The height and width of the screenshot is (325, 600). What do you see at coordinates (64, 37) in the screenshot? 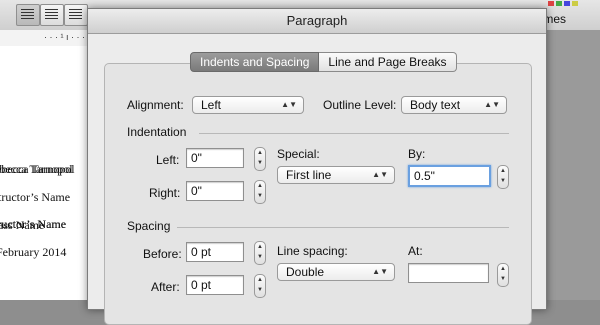
I see `ruler-marks: · · · ¹ ı · · ·` at bounding box center [64, 37].